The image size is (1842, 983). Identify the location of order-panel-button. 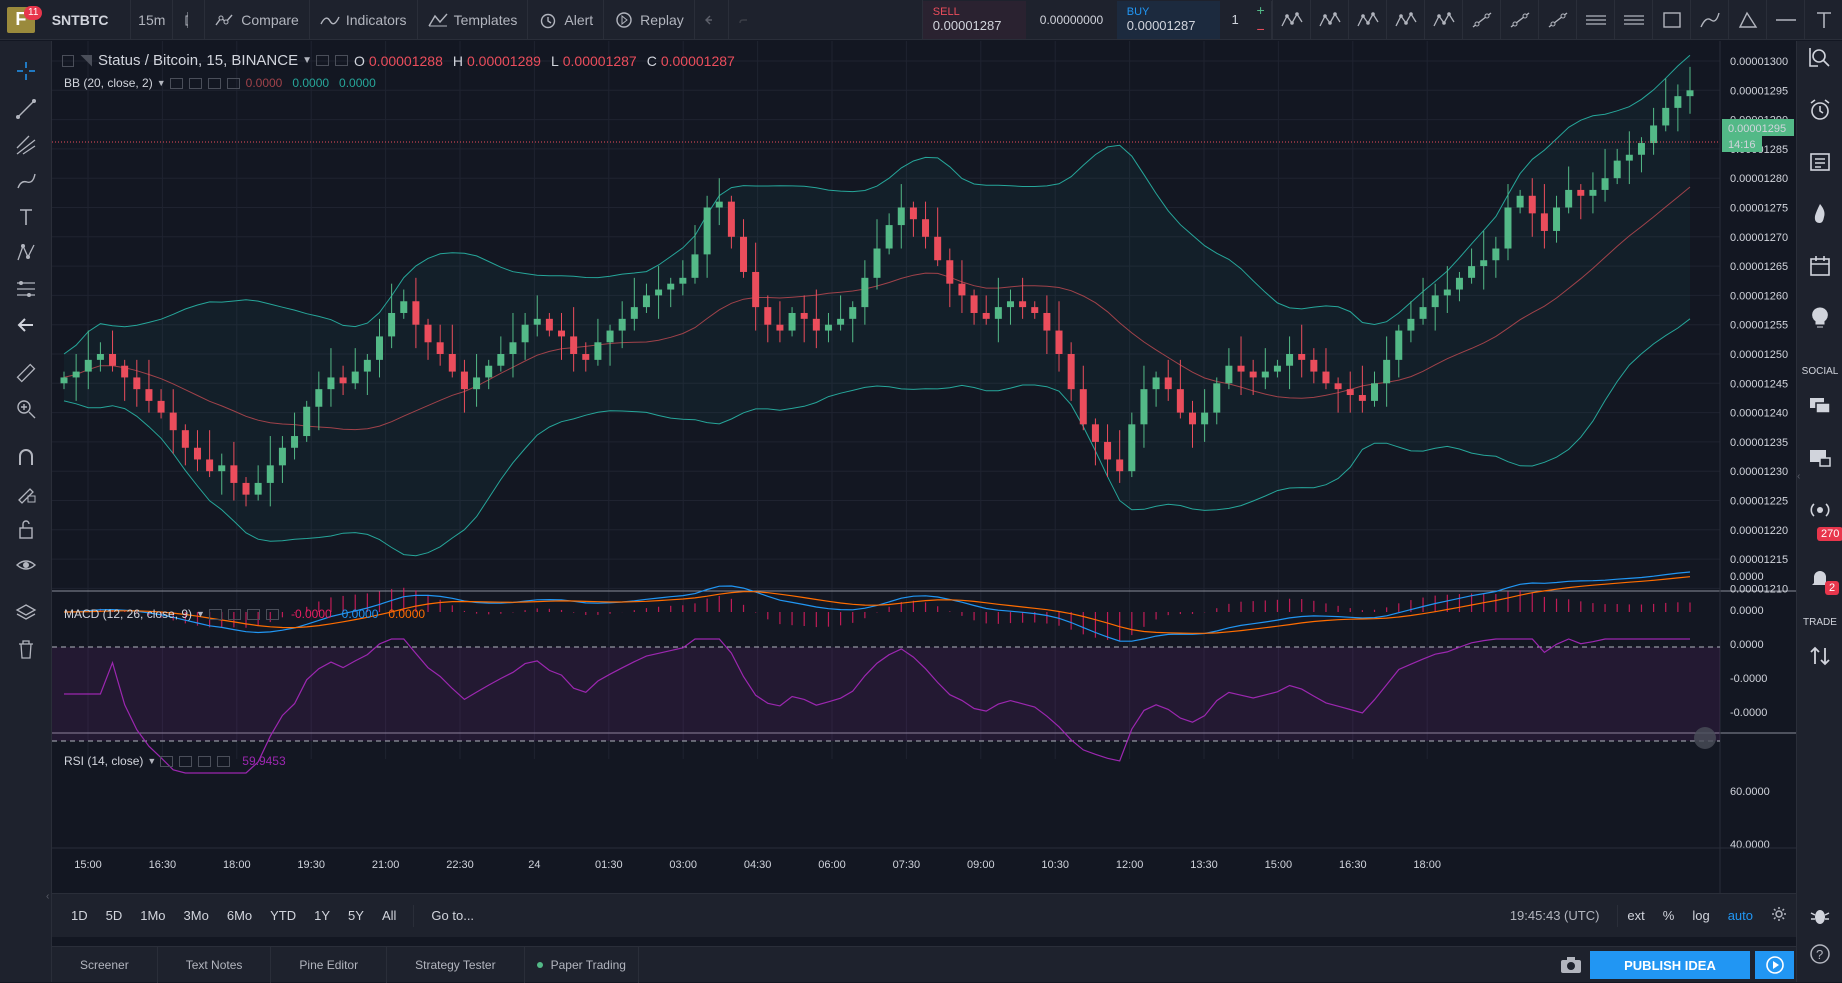
(1820, 656).